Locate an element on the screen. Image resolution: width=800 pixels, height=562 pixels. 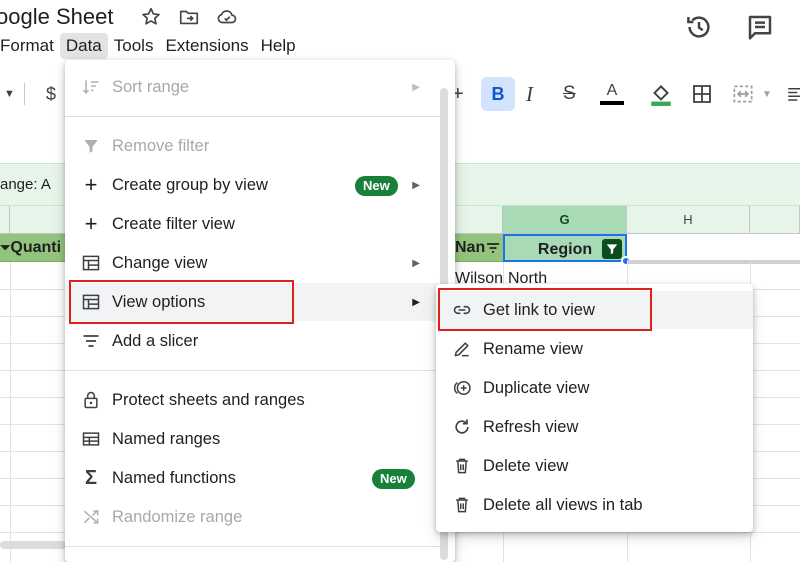
menu-item-sort-range: Sort range ▶ is located at coordinates (252, 87).